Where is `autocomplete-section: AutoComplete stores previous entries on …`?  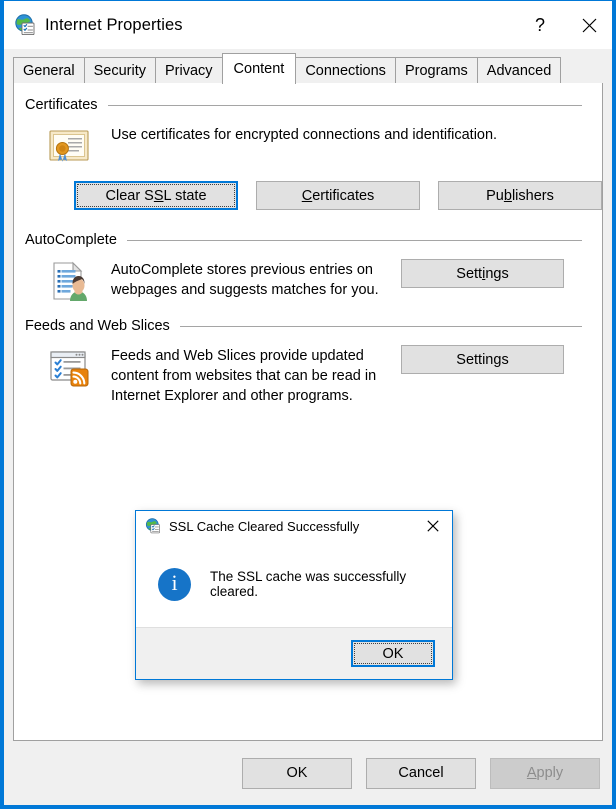
autocomplete-section: AutoComplete stores previous entries on … is located at coordinates (308, 281).